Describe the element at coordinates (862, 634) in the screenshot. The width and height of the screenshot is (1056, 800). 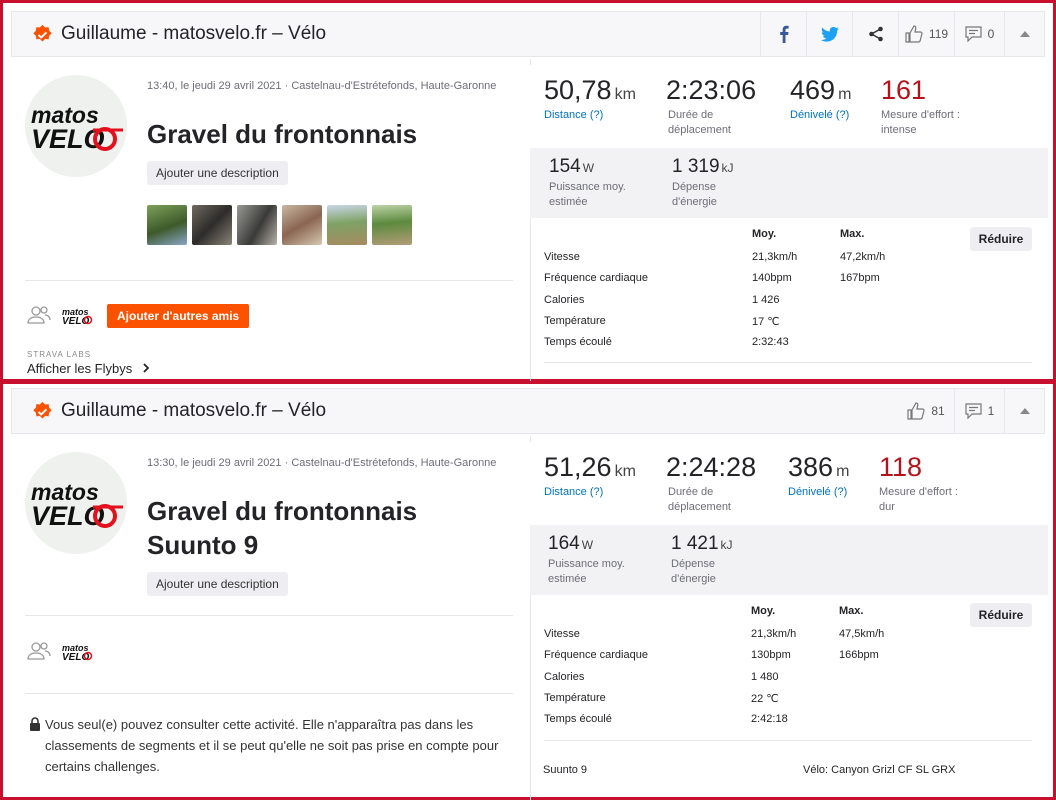
I see `detail-row-max: 47,5km/h` at that location.